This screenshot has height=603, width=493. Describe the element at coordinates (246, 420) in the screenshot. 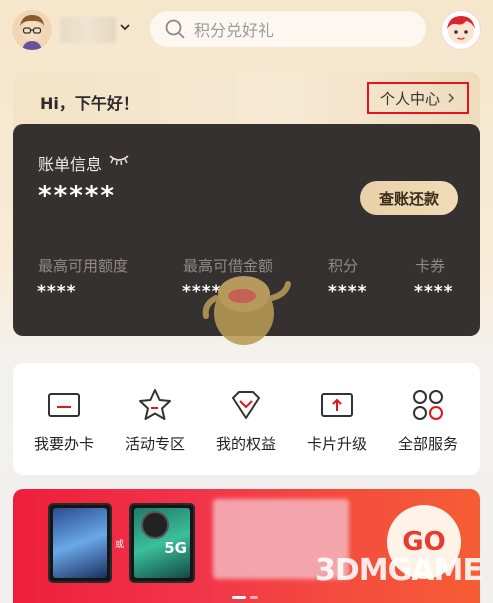

I see `service-benefits: 我的权益` at that location.